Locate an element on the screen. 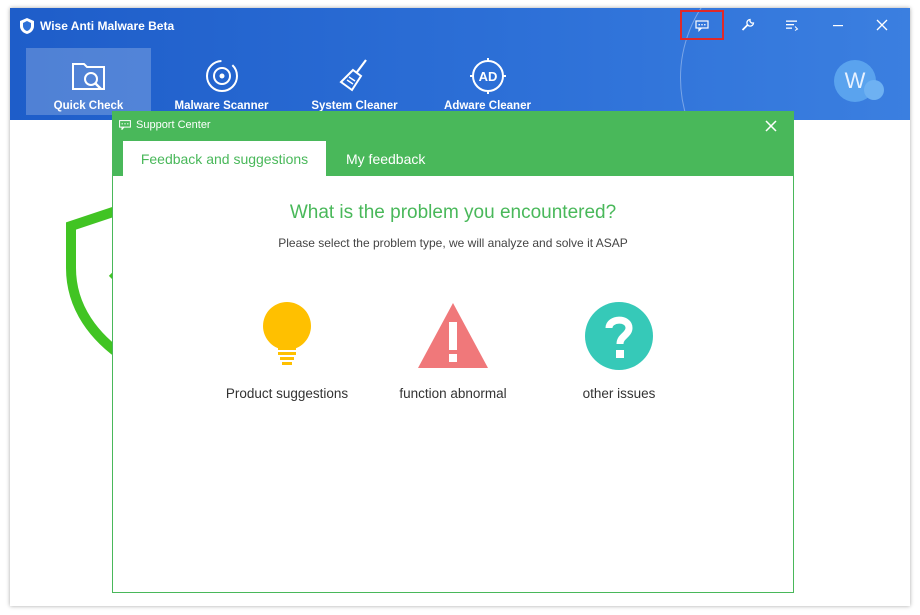 The width and height of the screenshot is (920, 615). ad-icon: AD is located at coordinates (487, 76).